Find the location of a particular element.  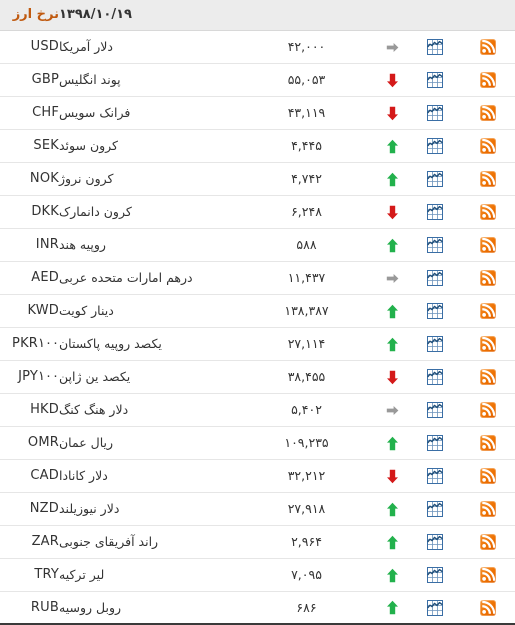

code-cell: NOK is located at coordinates (29, 178).